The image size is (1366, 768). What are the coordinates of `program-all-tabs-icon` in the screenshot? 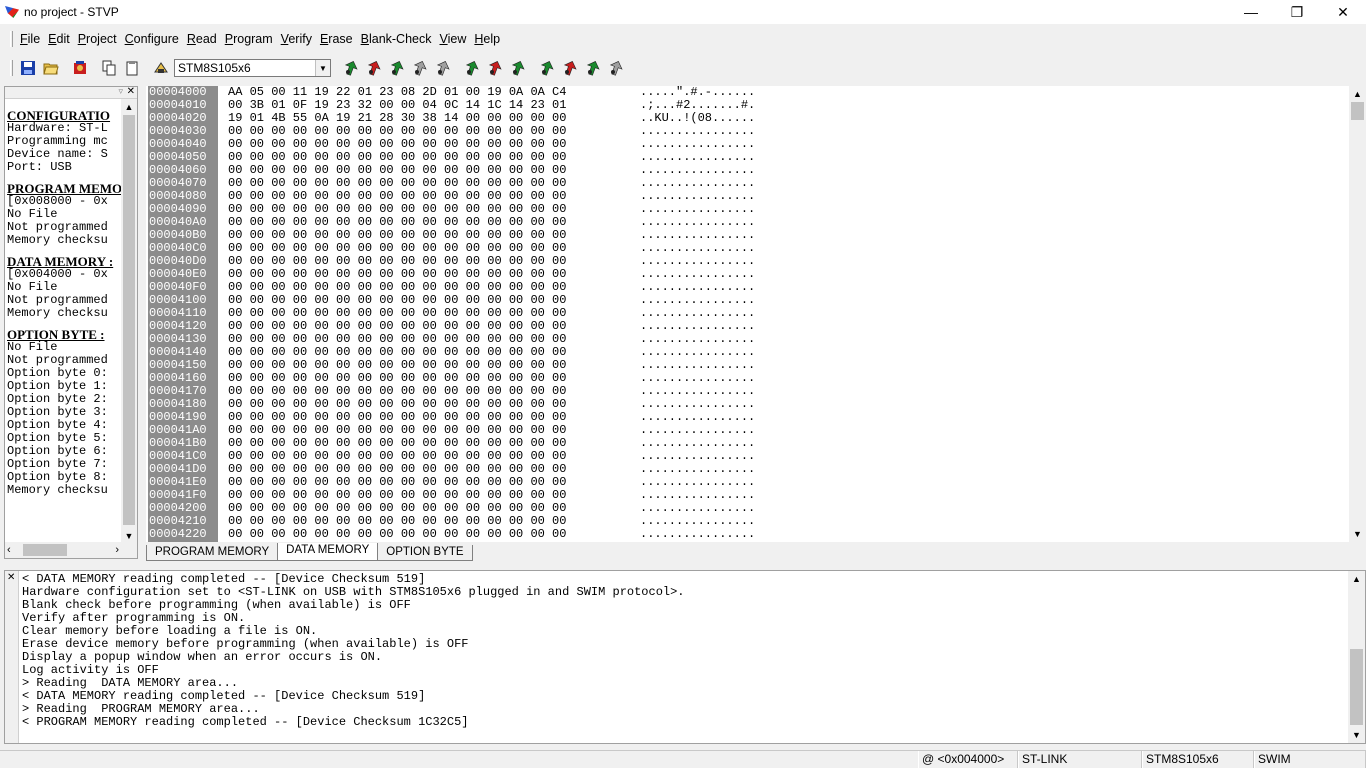 It's located at (495, 68).